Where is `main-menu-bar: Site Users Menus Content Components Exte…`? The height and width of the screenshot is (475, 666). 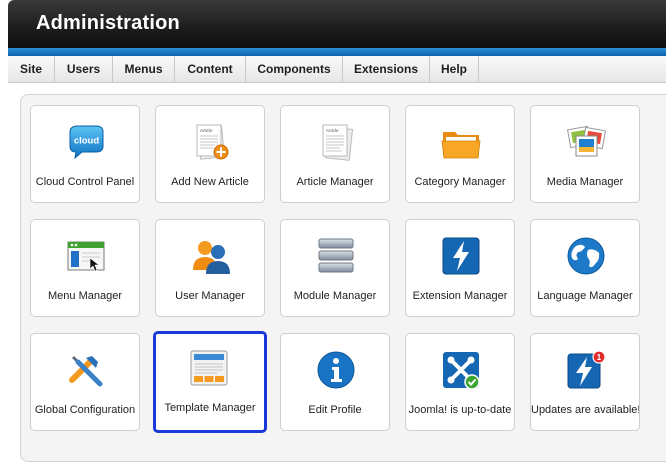
main-menu-bar: Site Users Menus Content Components Exte… is located at coordinates (337, 69).